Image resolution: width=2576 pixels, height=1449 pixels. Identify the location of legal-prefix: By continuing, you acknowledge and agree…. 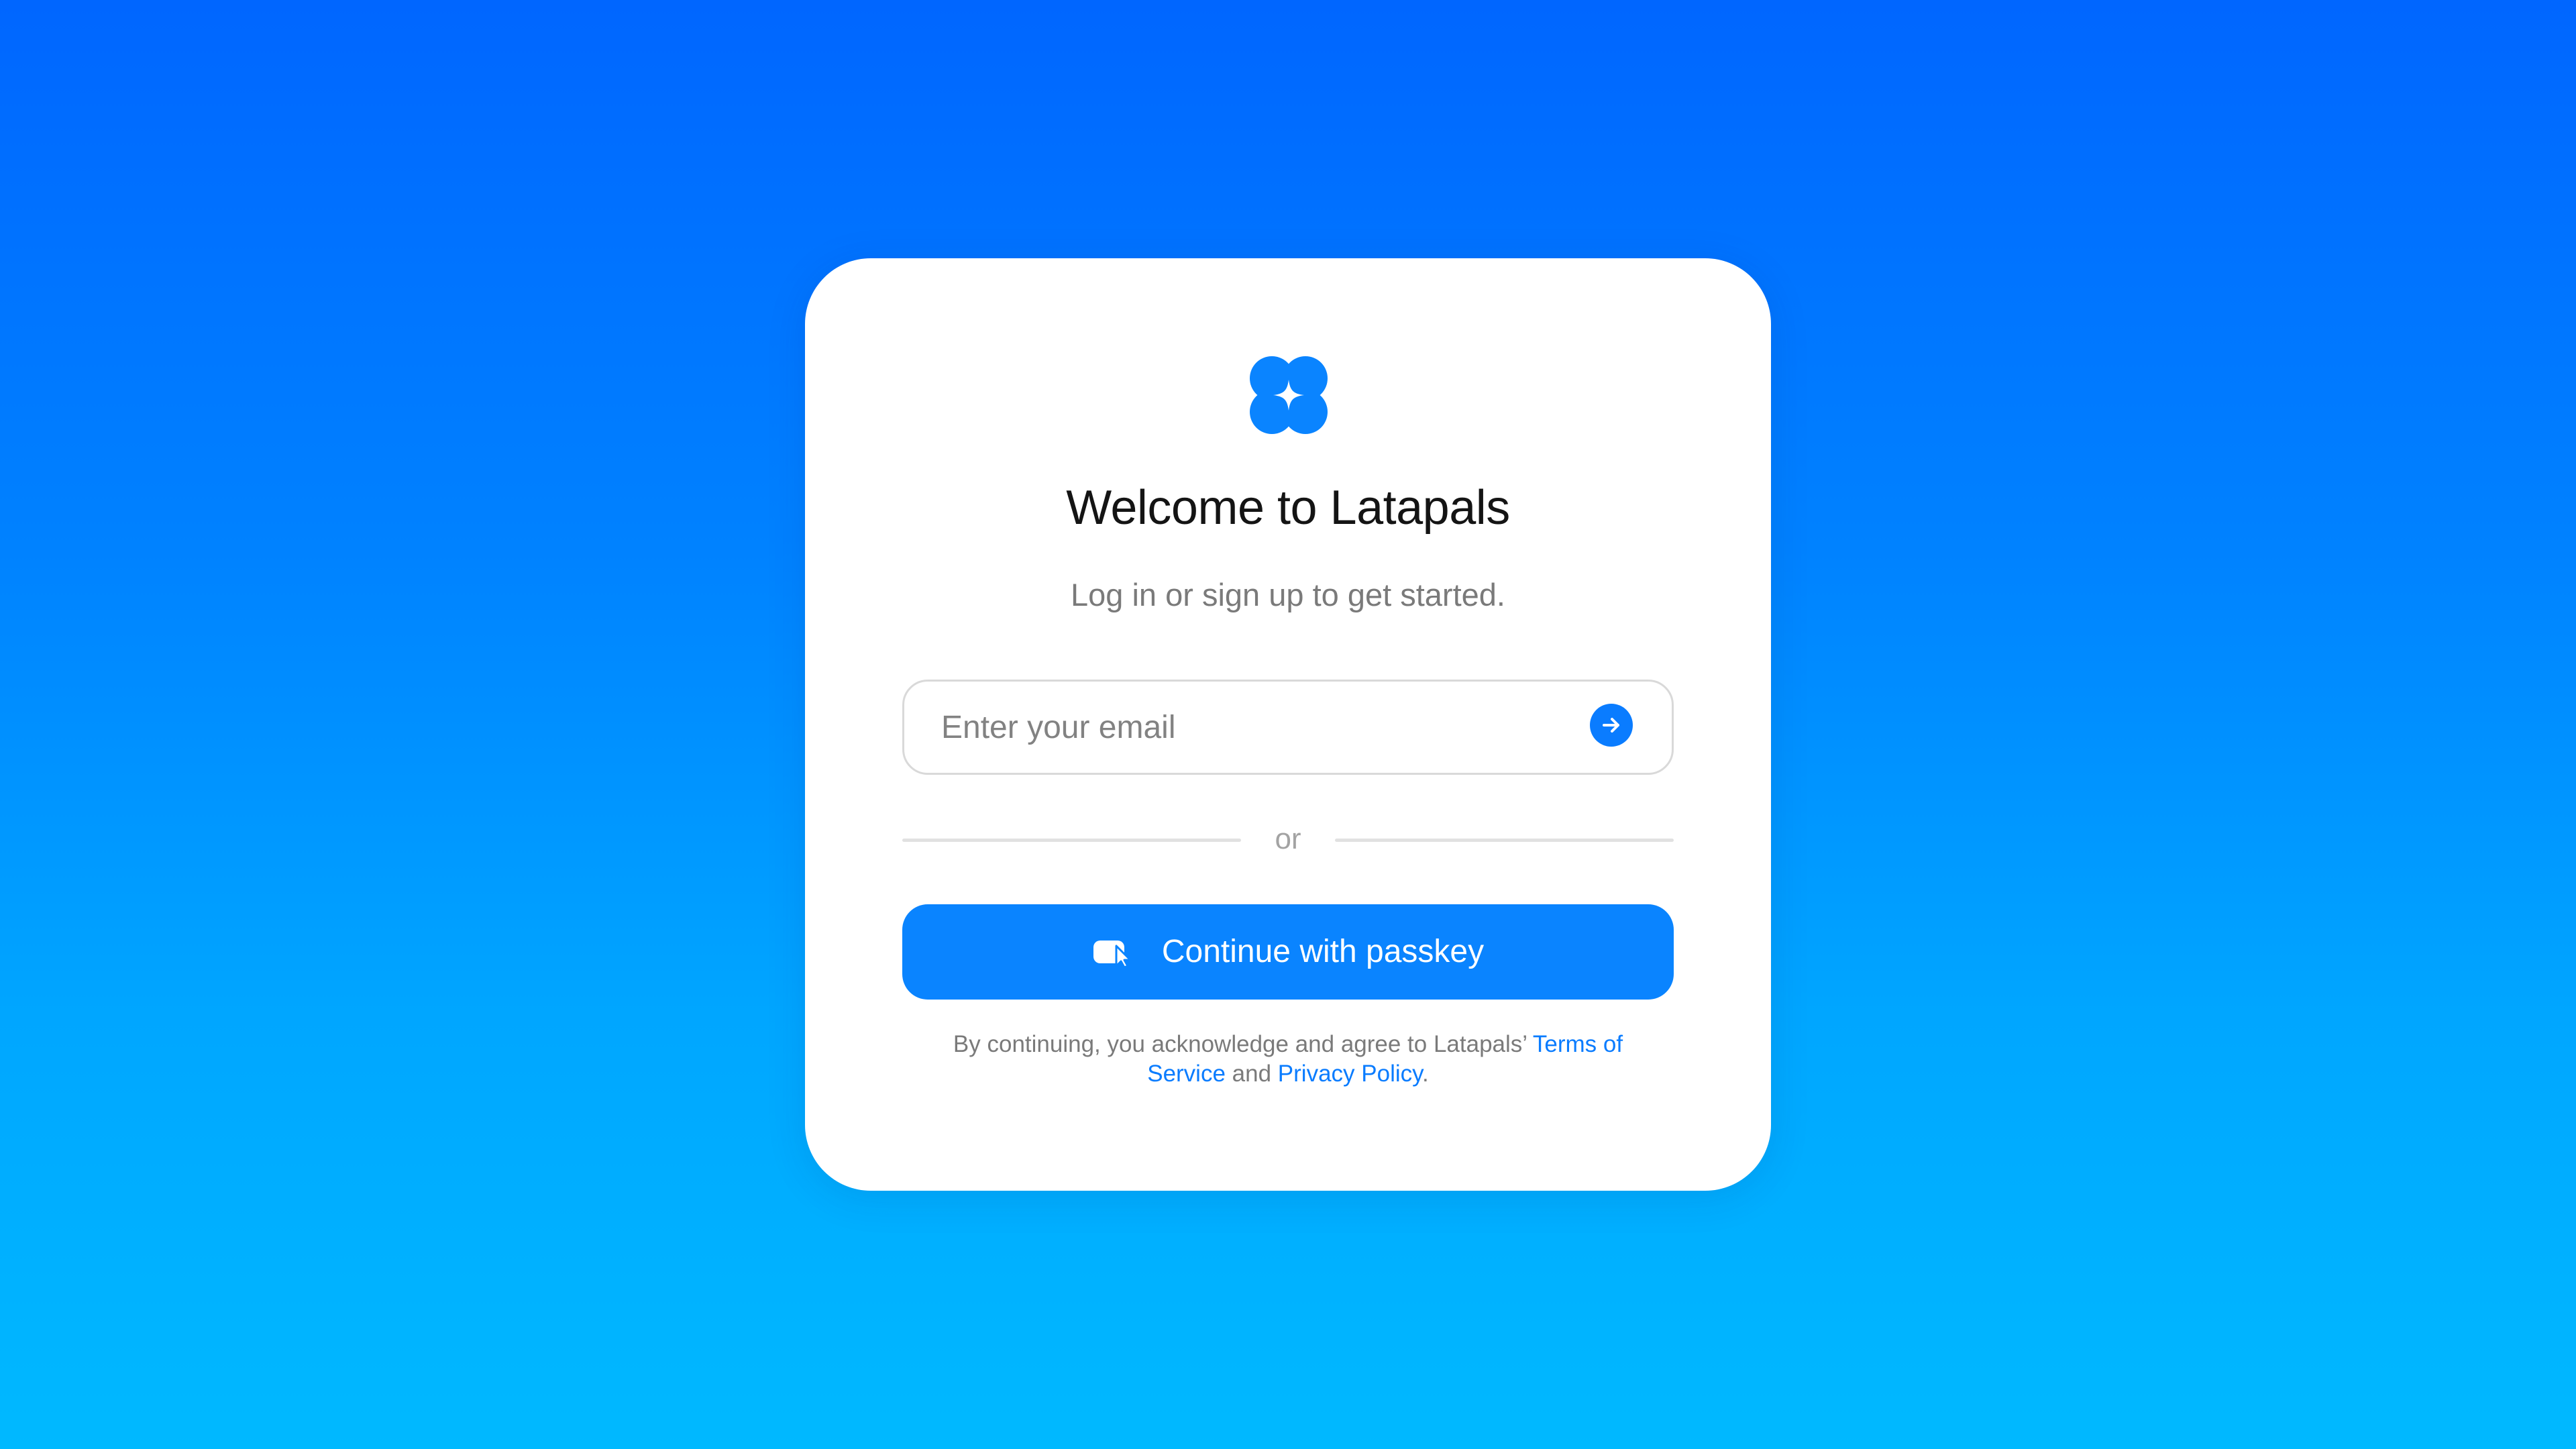
(1243, 1044).